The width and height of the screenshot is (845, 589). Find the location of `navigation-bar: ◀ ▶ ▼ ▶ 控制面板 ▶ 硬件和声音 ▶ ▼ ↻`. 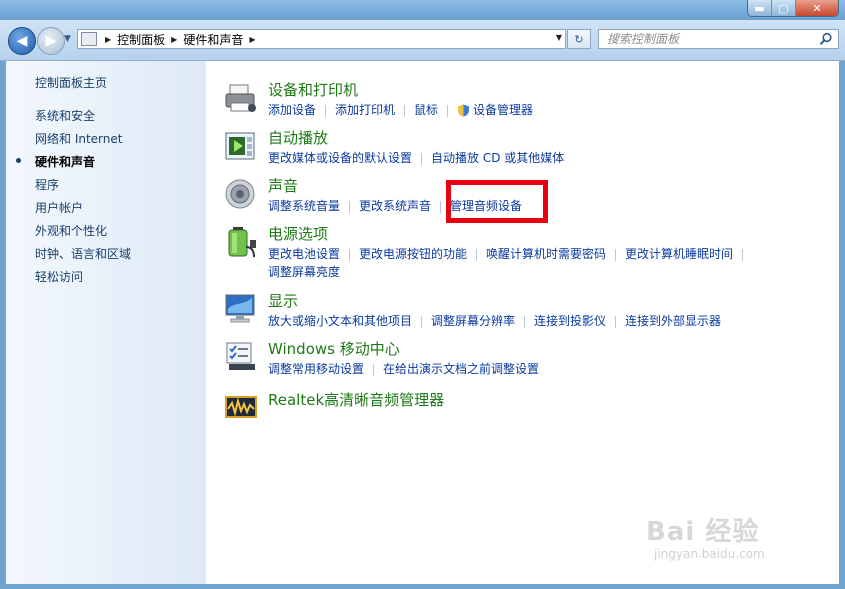

navigation-bar: ◀ ▶ ▼ ▶ 控制面板 ▶ 硬件和声音 ▶ ▼ ↻ is located at coordinates (422, 40).